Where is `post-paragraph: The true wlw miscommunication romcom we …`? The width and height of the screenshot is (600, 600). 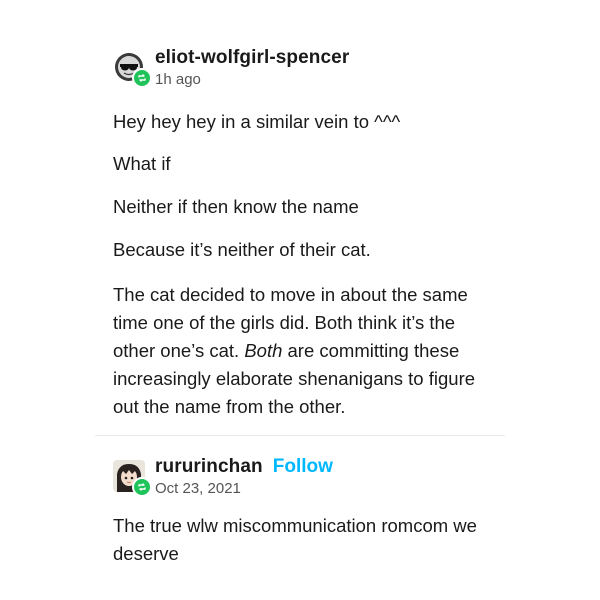 post-paragraph: The true wlw miscommunication romcom we … is located at coordinates (313, 540).